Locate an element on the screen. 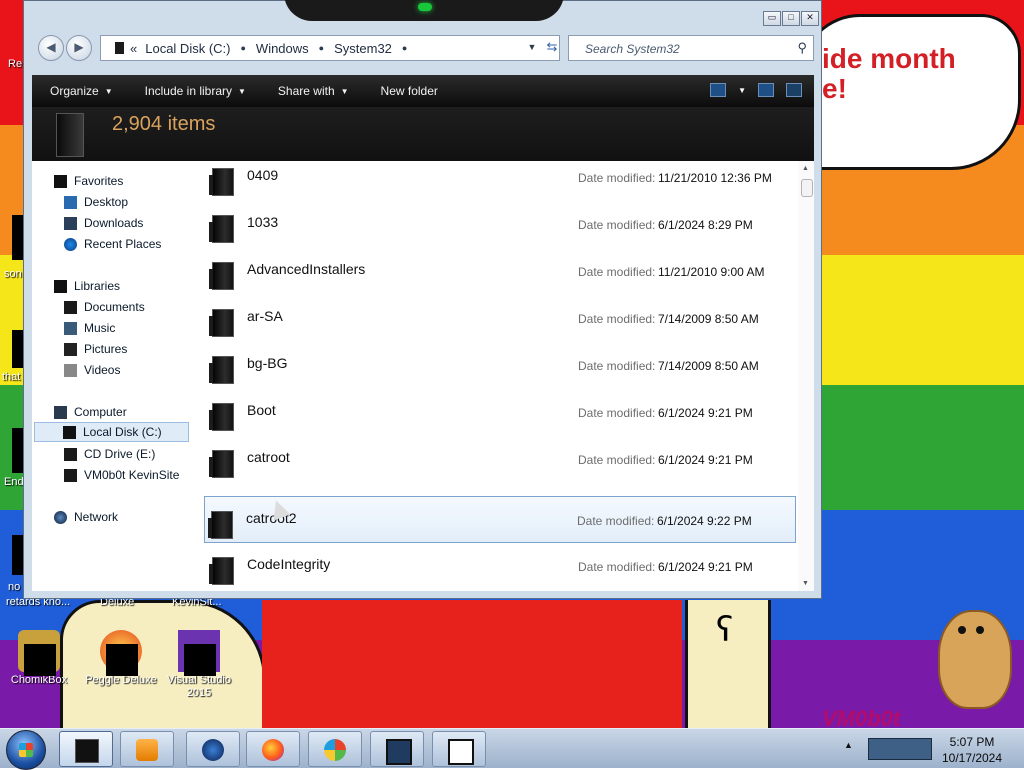 The width and height of the screenshot is (1024, 770). nav-recent-places: Recent Places is located at coordinates (112, 244).